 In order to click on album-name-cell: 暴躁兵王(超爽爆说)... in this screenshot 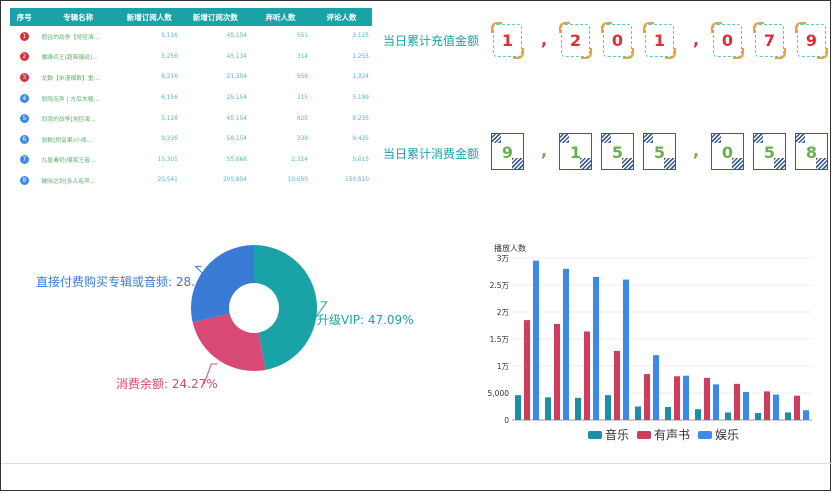, I will do `click(69, 58)`.